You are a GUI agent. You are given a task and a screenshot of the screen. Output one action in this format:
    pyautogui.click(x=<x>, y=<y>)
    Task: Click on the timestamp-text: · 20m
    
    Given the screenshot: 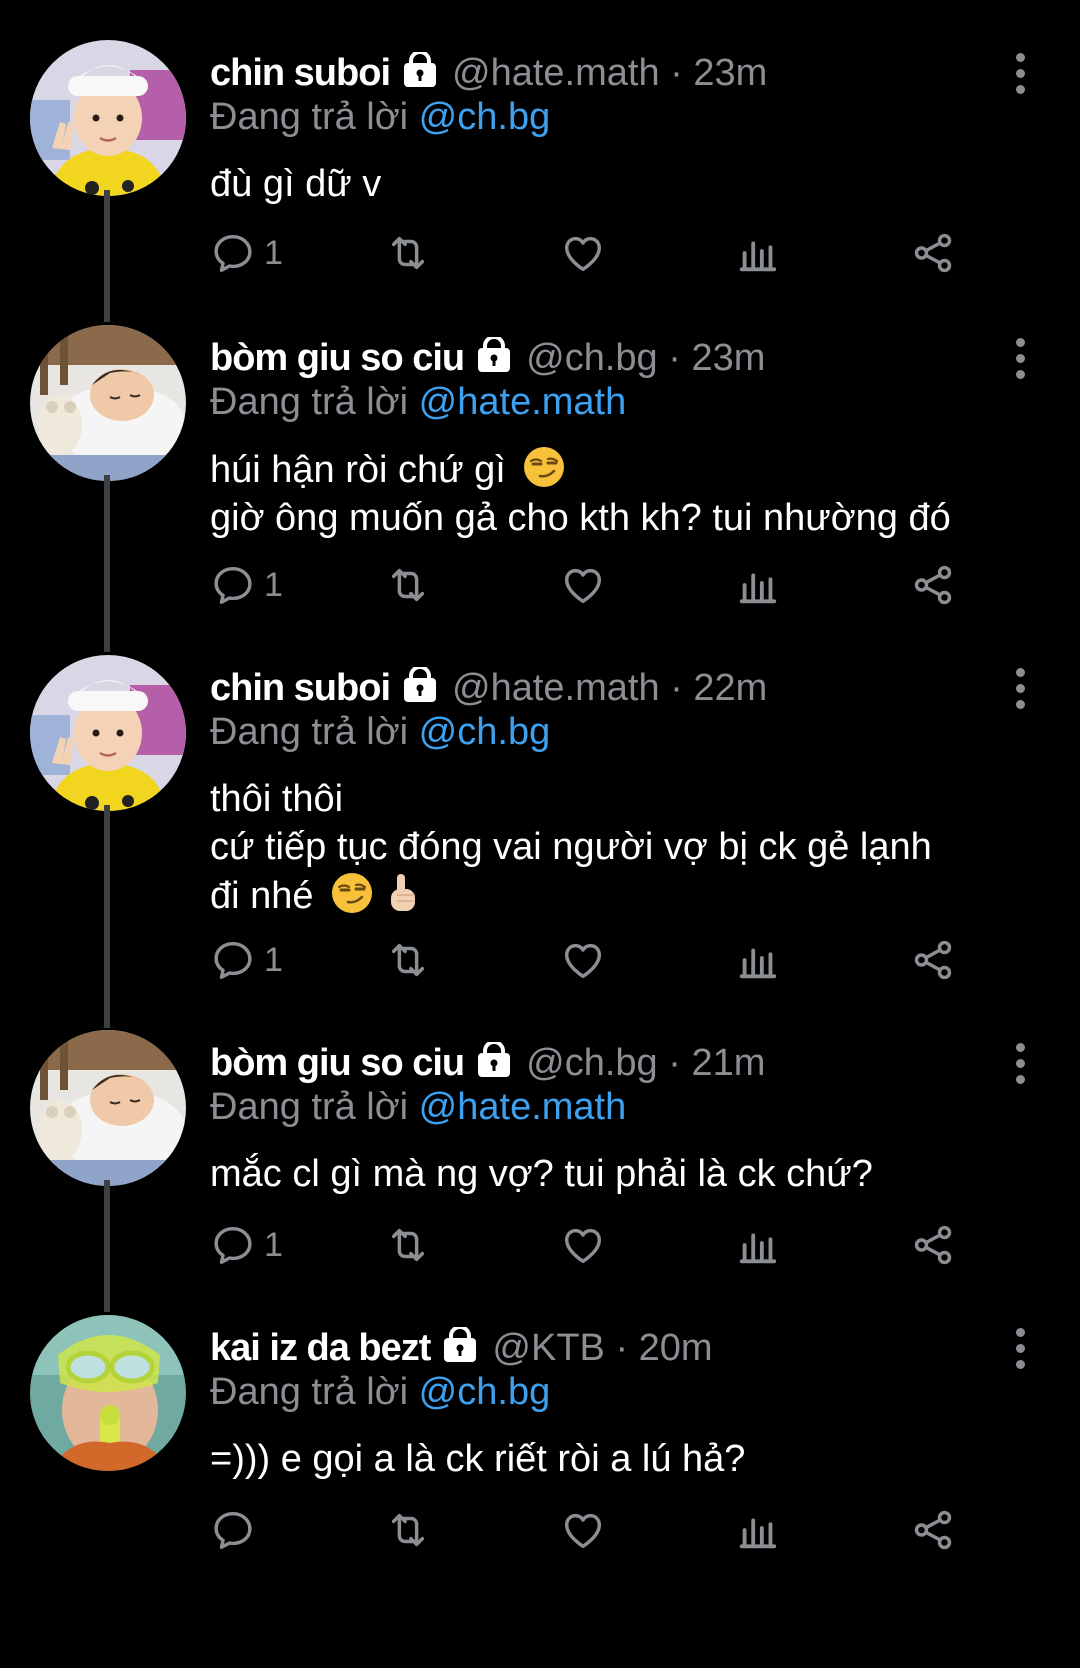 What is the action you would take?
    pyautogui.click(x=664, y=1347)
    